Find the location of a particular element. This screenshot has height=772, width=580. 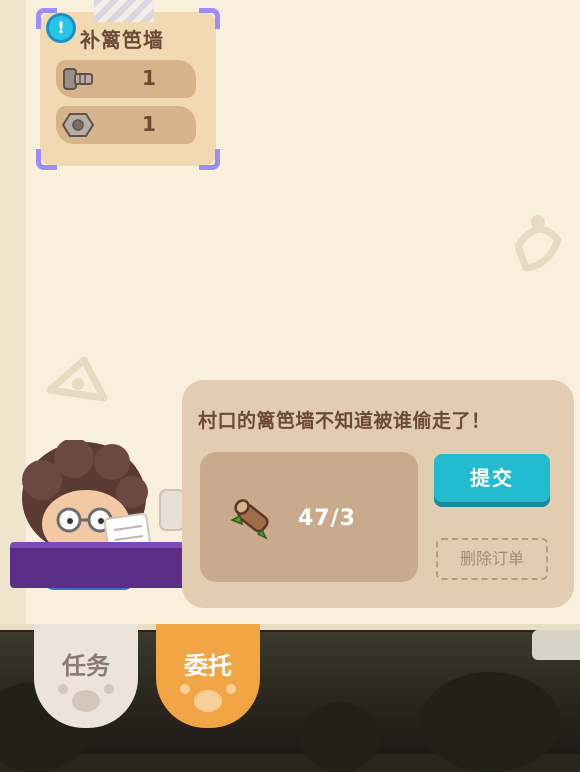

tape-decoration is located at coordinates (124, 11).